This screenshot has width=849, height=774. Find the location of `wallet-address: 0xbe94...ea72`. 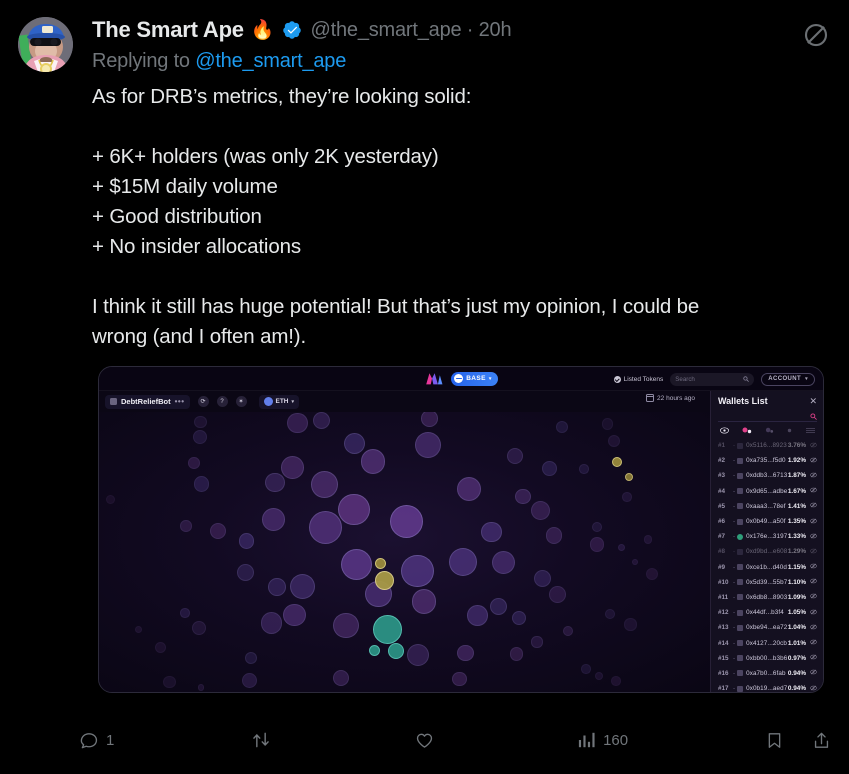

wallet-address: 0xbe94...ea72 is located at coordinates (766, 627).